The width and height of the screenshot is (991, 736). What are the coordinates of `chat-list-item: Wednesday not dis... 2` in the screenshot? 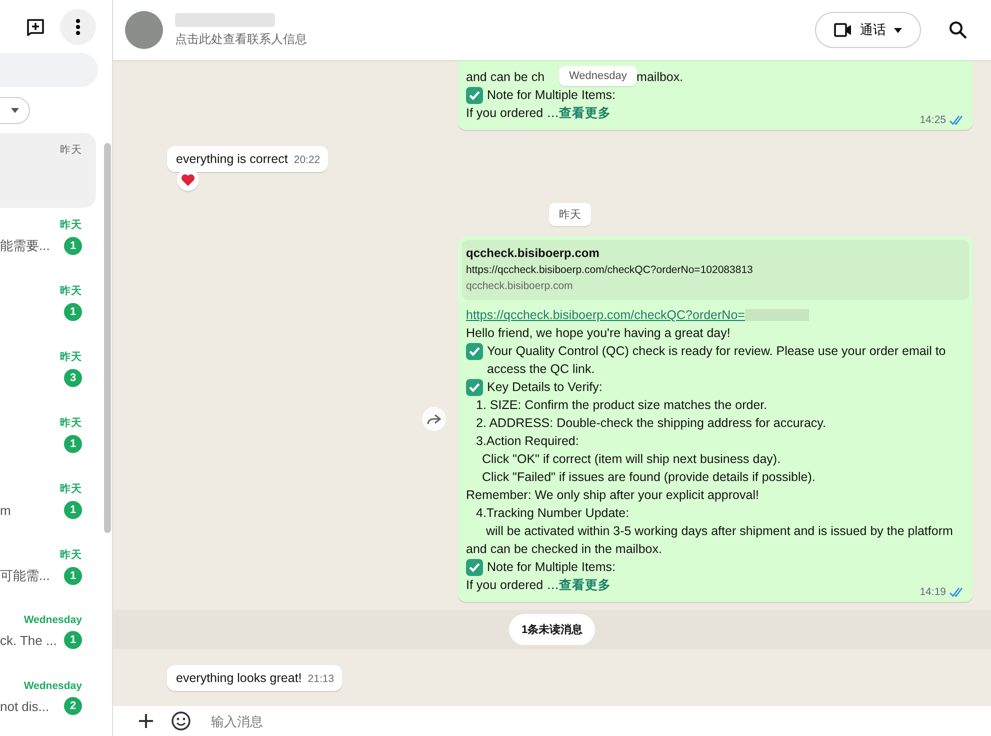 It's located at (48, 703).